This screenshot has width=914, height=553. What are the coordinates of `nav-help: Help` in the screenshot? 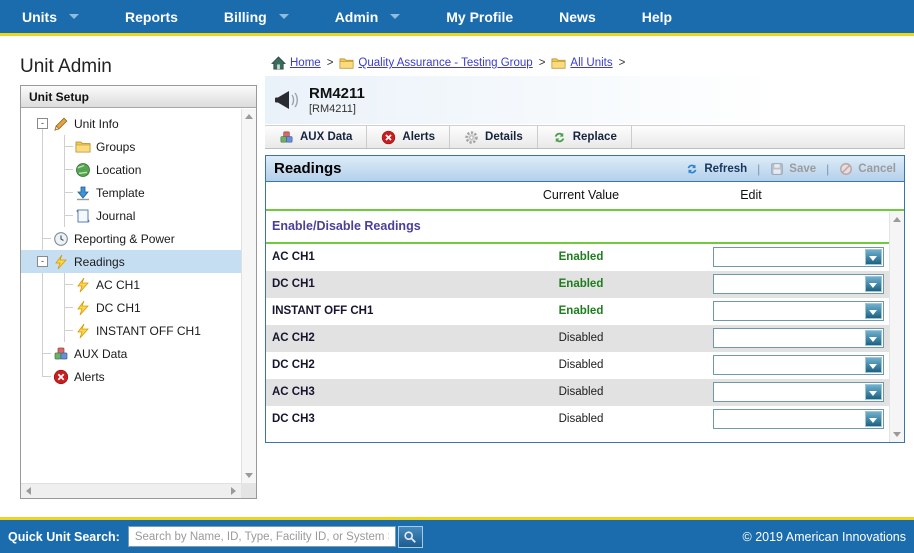 It's located at (657, 17).